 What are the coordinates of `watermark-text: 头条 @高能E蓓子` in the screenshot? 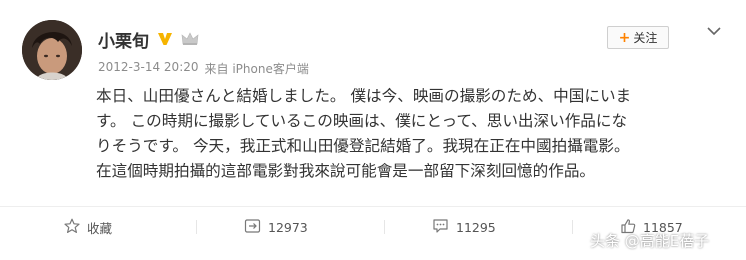 It's located at (650, 240).